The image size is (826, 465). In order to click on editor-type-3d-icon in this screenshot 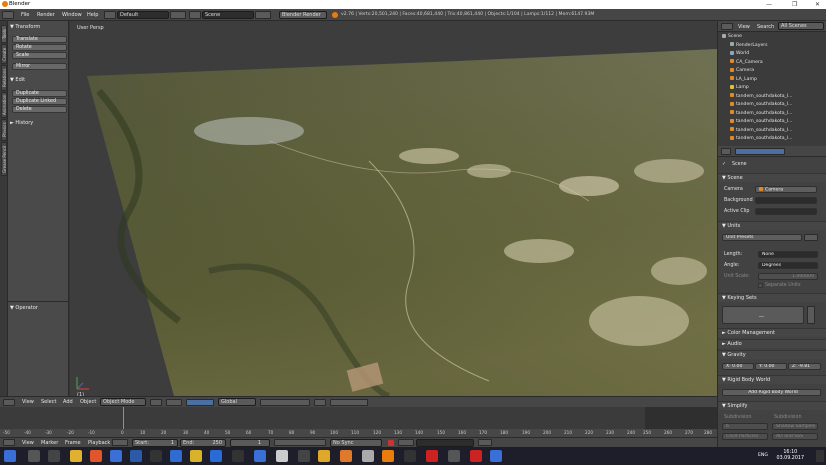, I will do `click(9, 402)`.